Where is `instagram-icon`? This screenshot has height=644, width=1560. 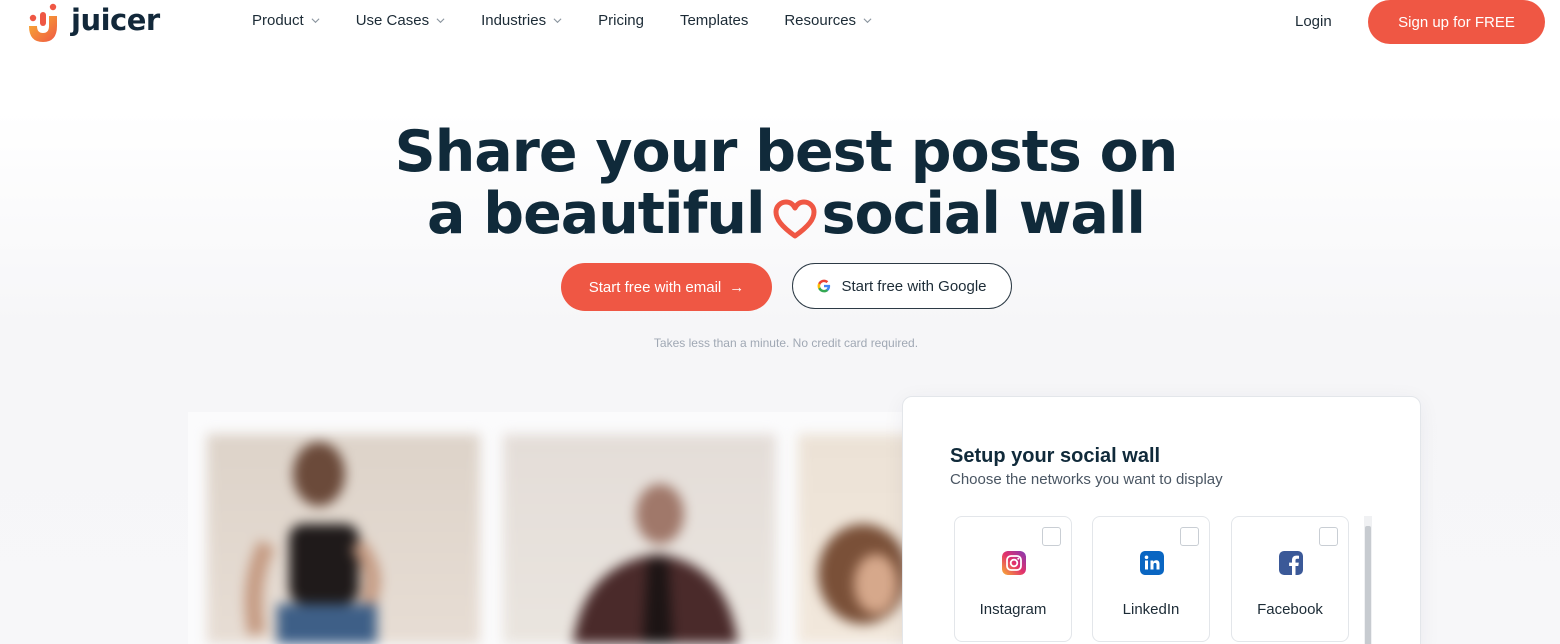 instagram-icon is located at coordinates (1014, 563).